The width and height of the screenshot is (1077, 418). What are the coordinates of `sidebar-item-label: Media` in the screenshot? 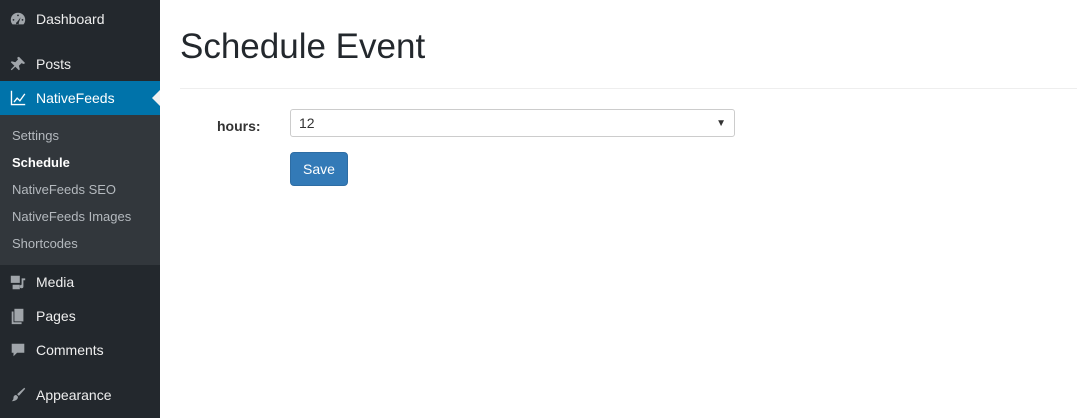 It's located at (55, 282).